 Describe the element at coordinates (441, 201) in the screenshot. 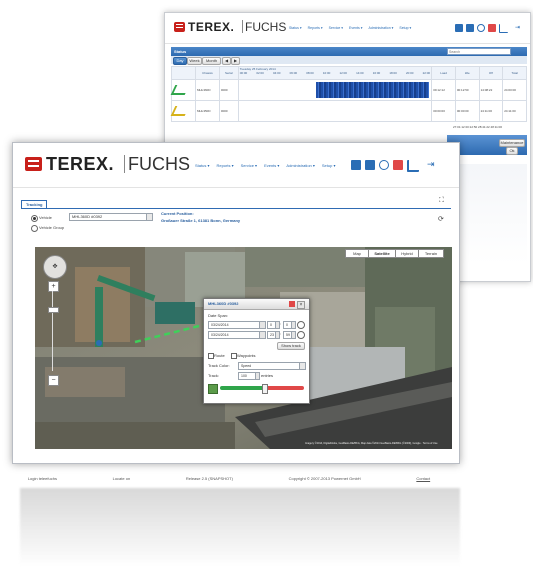

I see `fullscreen-icon: ⛶` at that location.